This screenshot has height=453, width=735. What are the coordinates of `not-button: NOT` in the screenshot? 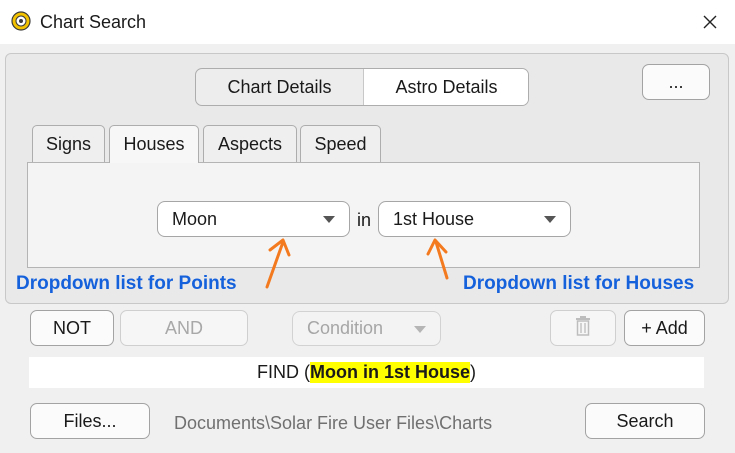 It's located at (72, 328).